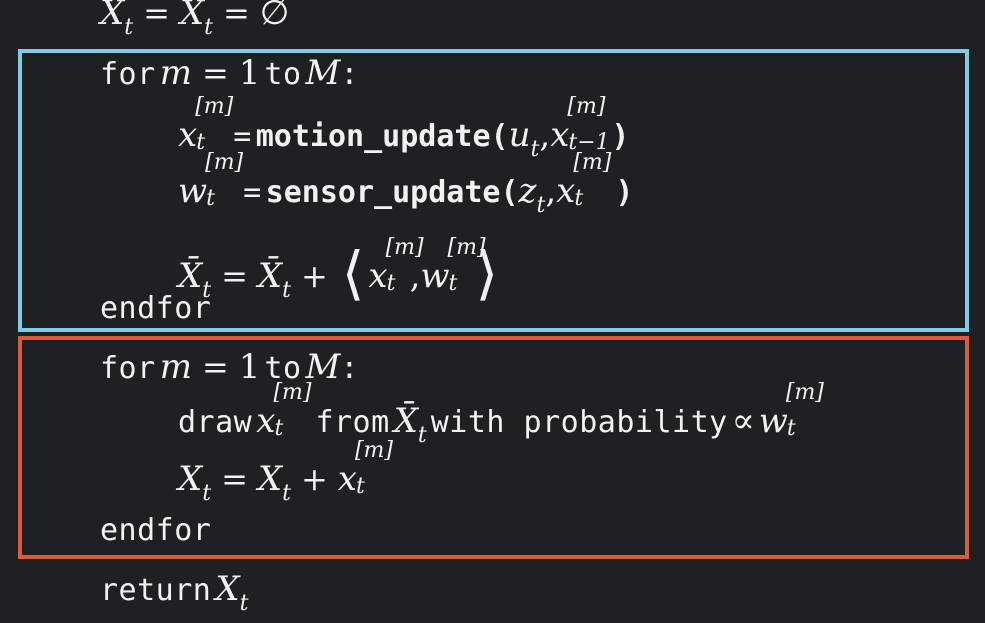  I want to click on loop2-endfor: endfor, so click(156, 530).